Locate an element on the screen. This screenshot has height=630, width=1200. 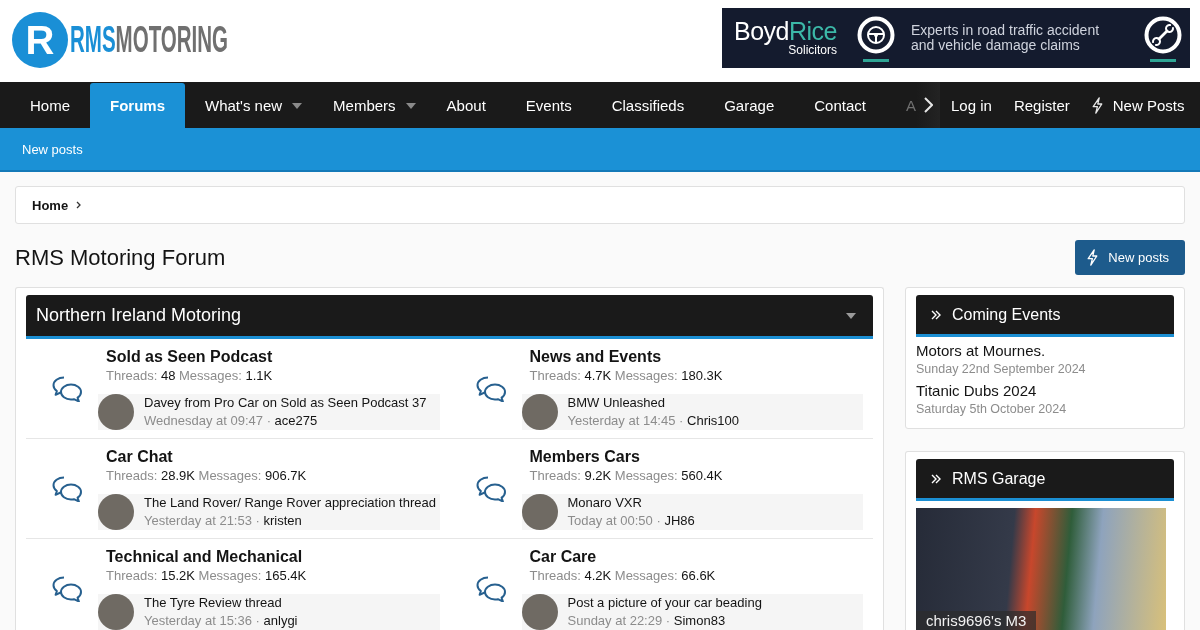
new-posts-link: New Posts is located at coordinates (1138, 105).